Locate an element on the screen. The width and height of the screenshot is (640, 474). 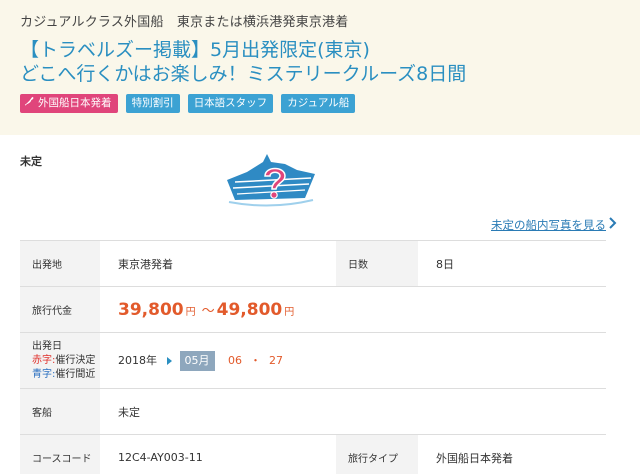
departure-dates: 2018年 05月 06 ・ 27 is located at coordinates (353, 360).